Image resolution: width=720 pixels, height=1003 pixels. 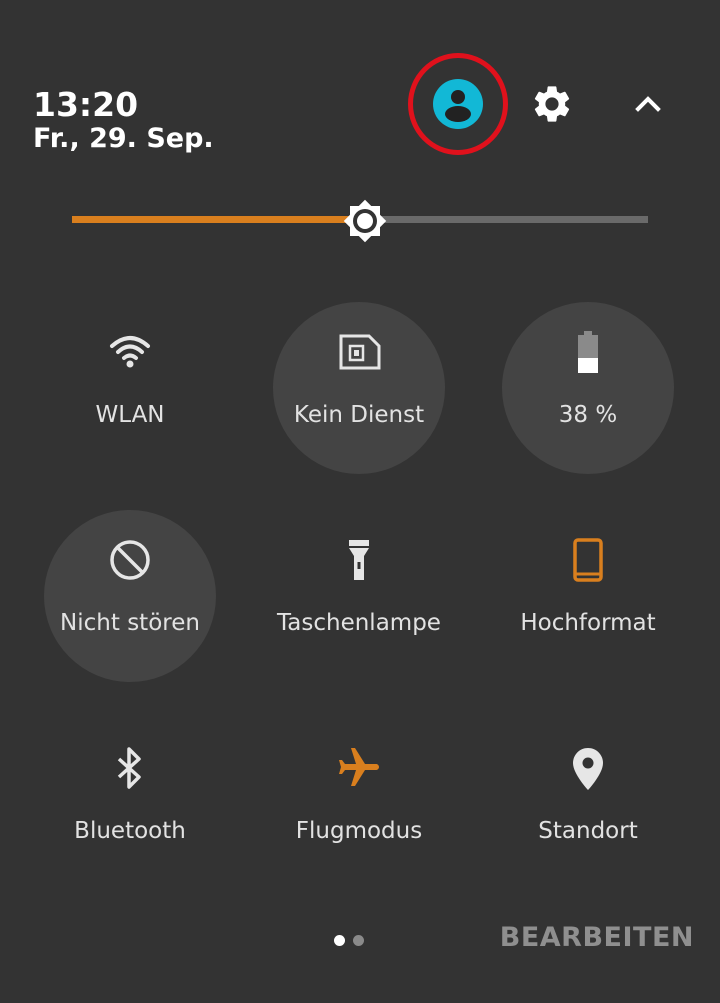 I want to click on do-not-disturb-icon, so click(x=130, y=560).